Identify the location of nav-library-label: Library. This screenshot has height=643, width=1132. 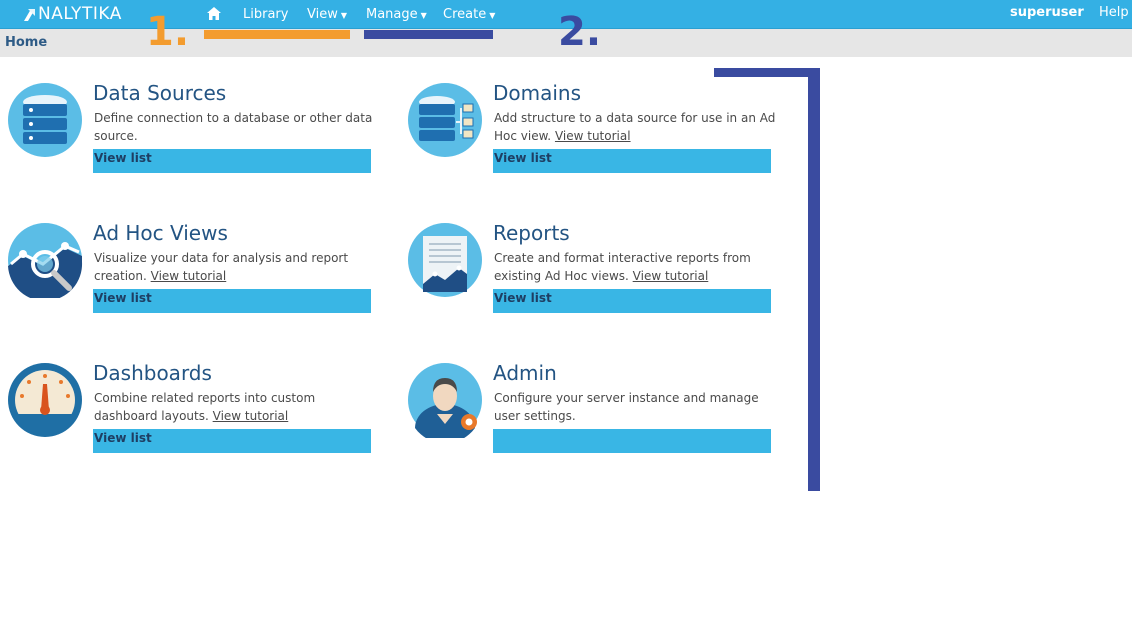
(266, 14).